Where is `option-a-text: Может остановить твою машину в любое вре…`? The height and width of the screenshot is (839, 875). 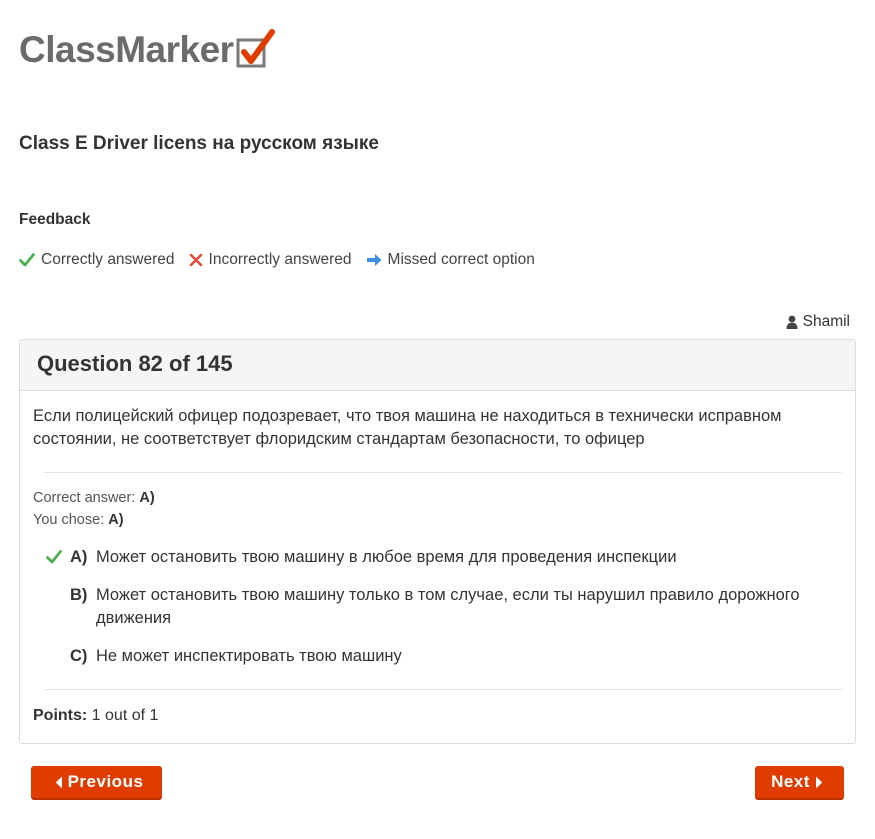 option-a-text: Может остановить твою машину в любое вре… is located at coordinates (386, 557).